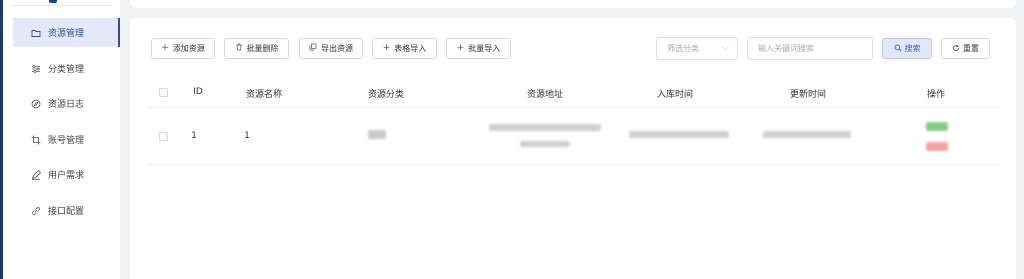 Image resolution: width=1024 pixels, height=279 pixels. What do you see at coordinates (965, 48) in the screenshot?
I see `reset-button: 重置` at bounding box center [965, 48].